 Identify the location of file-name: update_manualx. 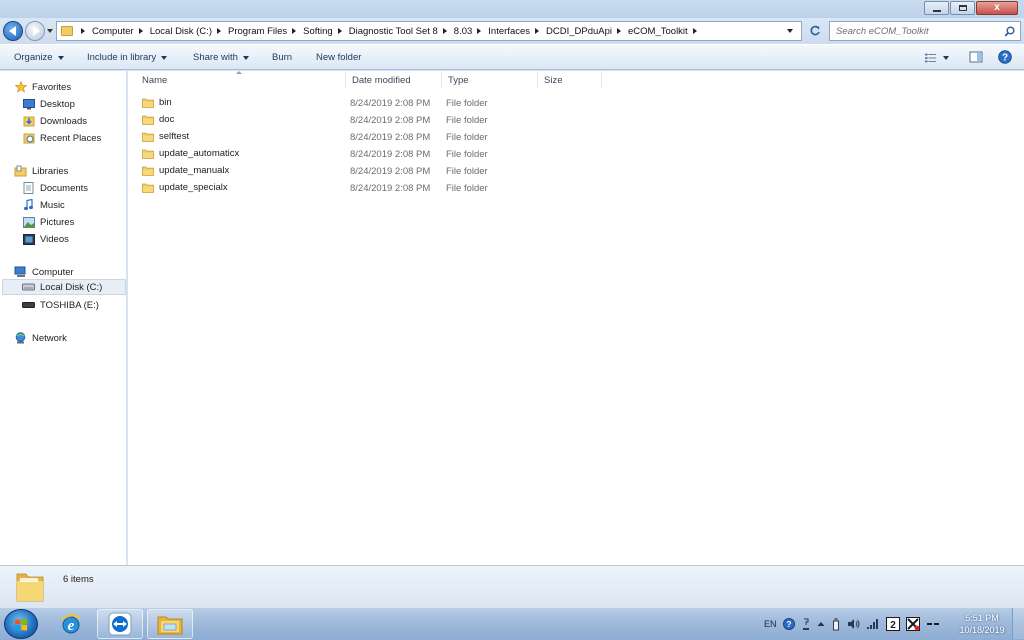
(194, 170).